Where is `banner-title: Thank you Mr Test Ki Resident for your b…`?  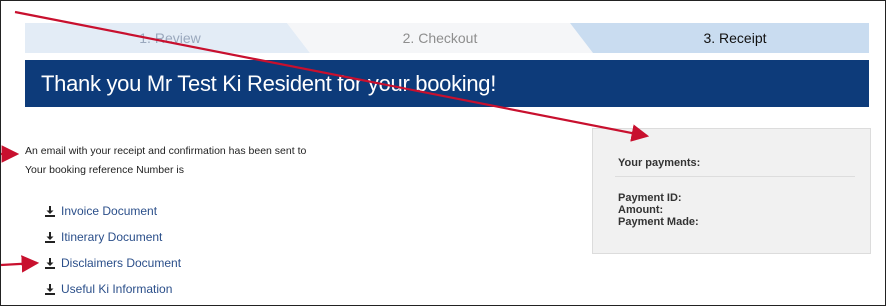
banner-title: Thank you Mr Test Ki Resident for your b… is located at coordinates (269, 83).